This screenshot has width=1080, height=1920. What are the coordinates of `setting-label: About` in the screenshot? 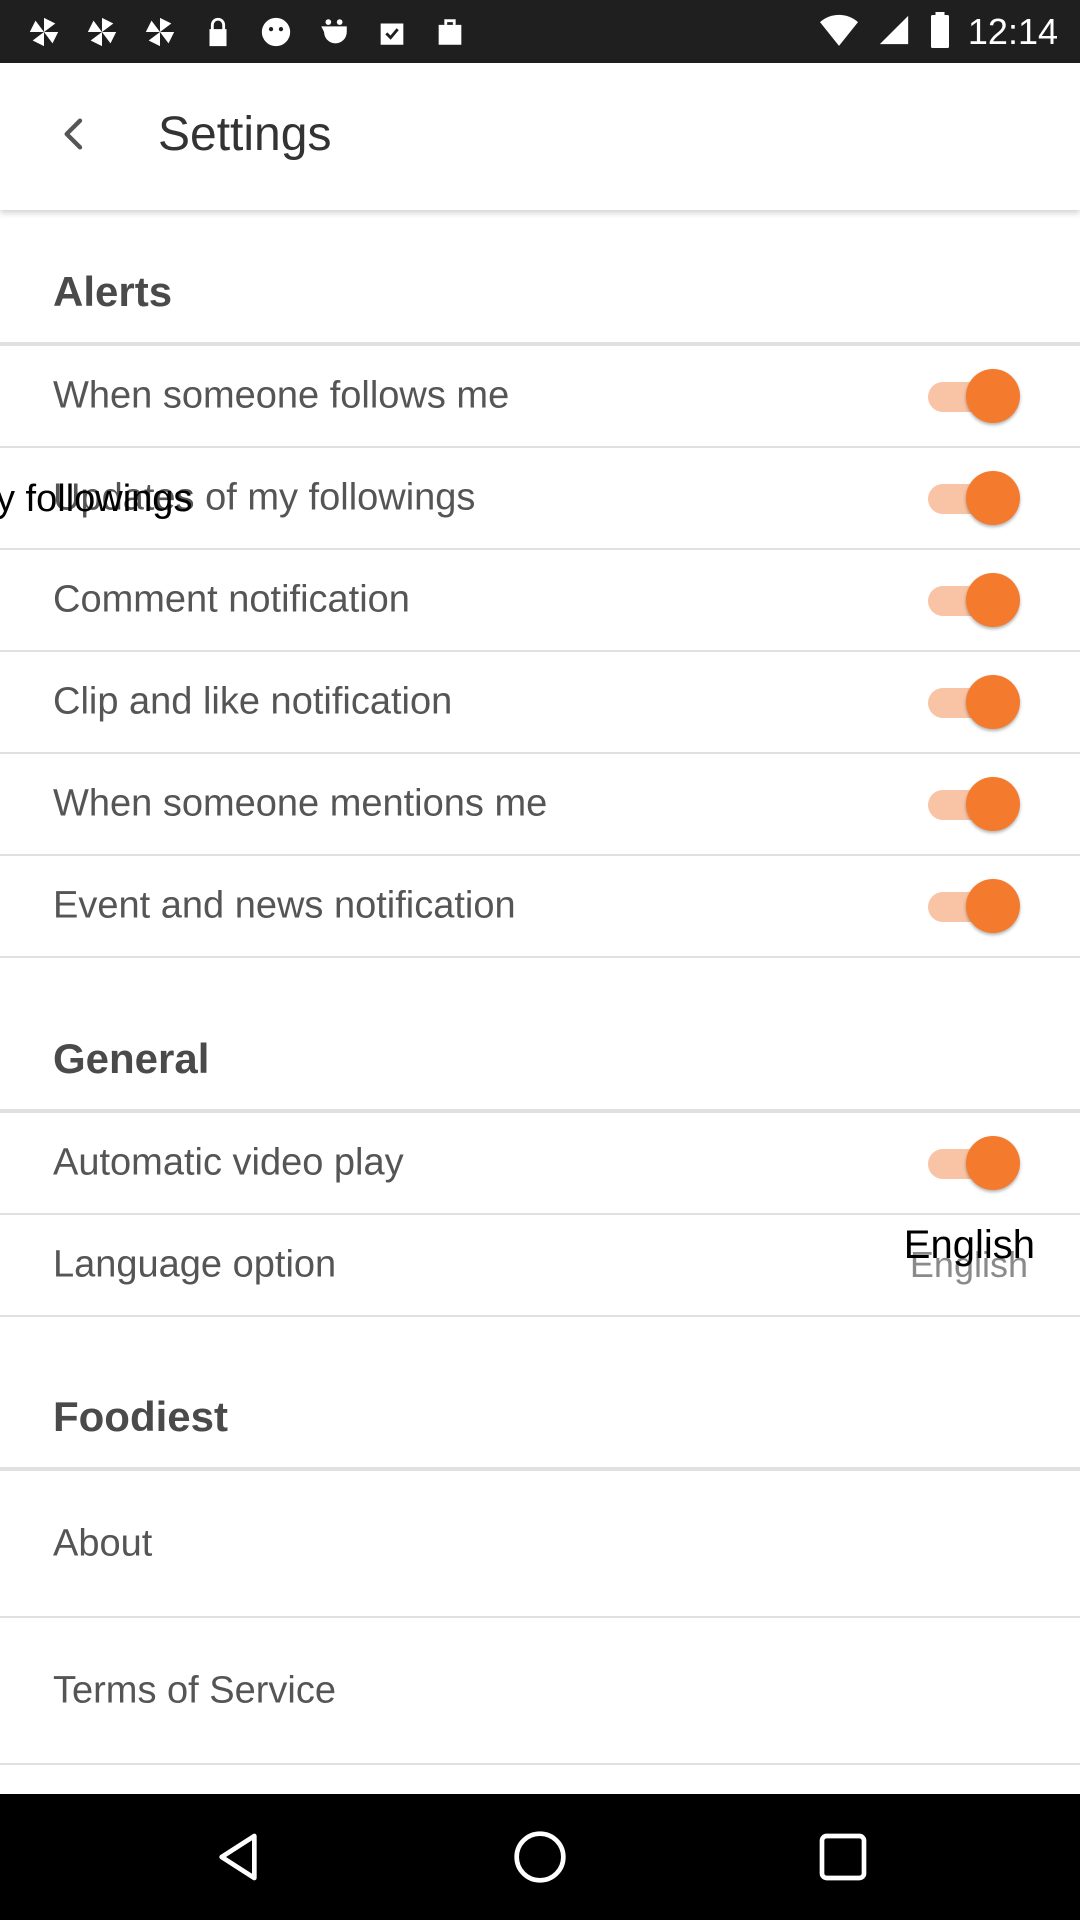 It's located at (103, 1543).